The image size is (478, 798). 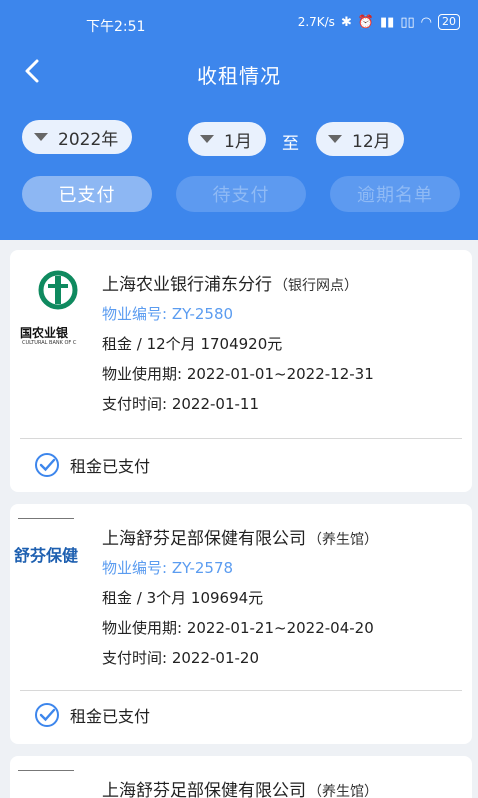 I want to click on record-info: 上海舒芬足部保健有限公司 （养生馆）, so click(x=282, y=787).